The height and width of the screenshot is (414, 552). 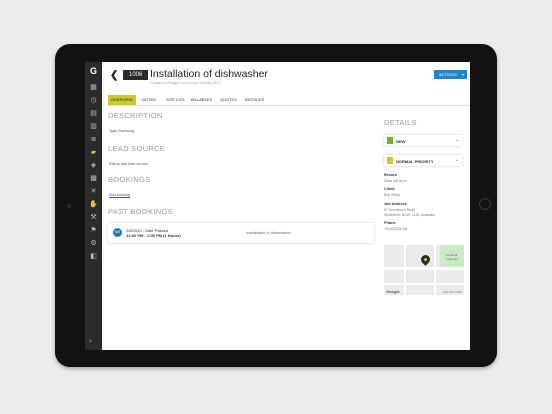 What do you see at coordinates (93, 140) in the screenshot?
I see `list-icon: ≣` at bounding box center [93, 140].